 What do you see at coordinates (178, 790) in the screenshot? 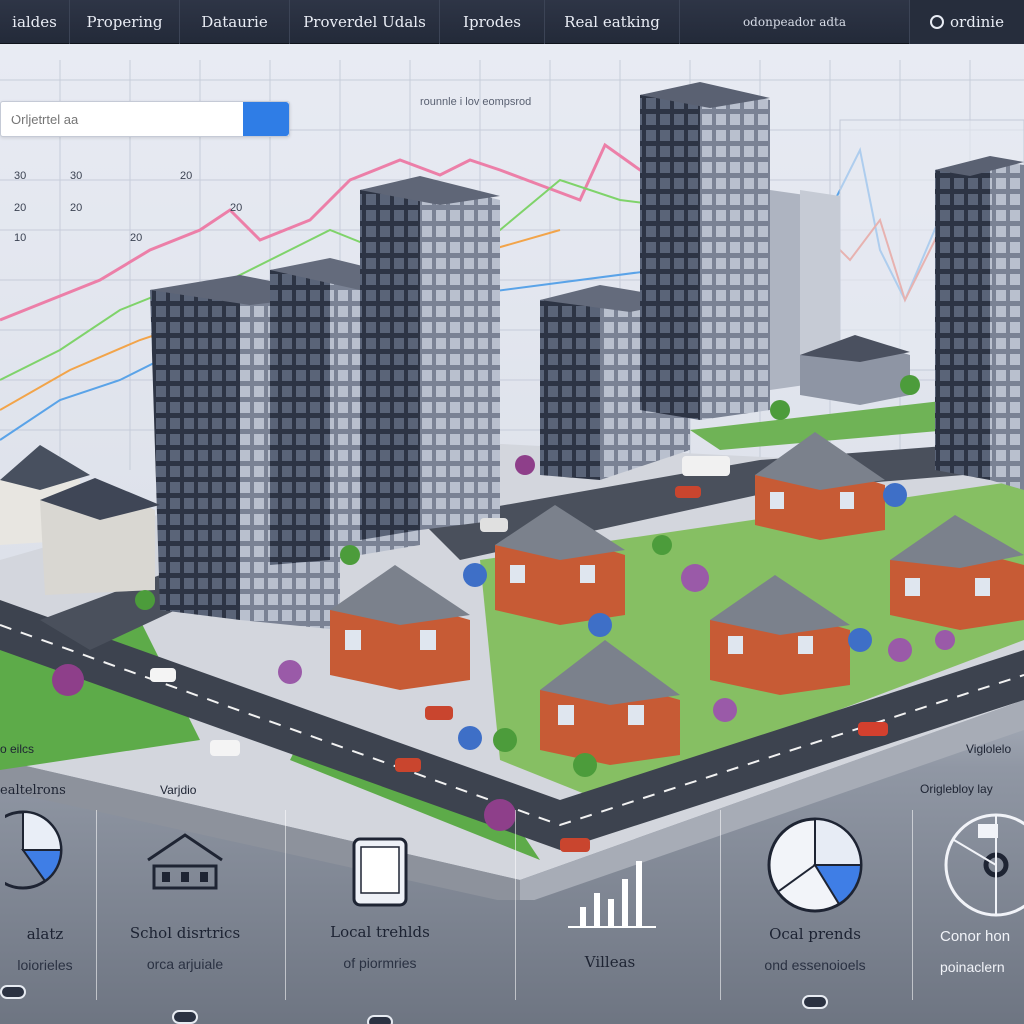
I see `feature-heading: Varjdio` at bounding box center [178, 790].